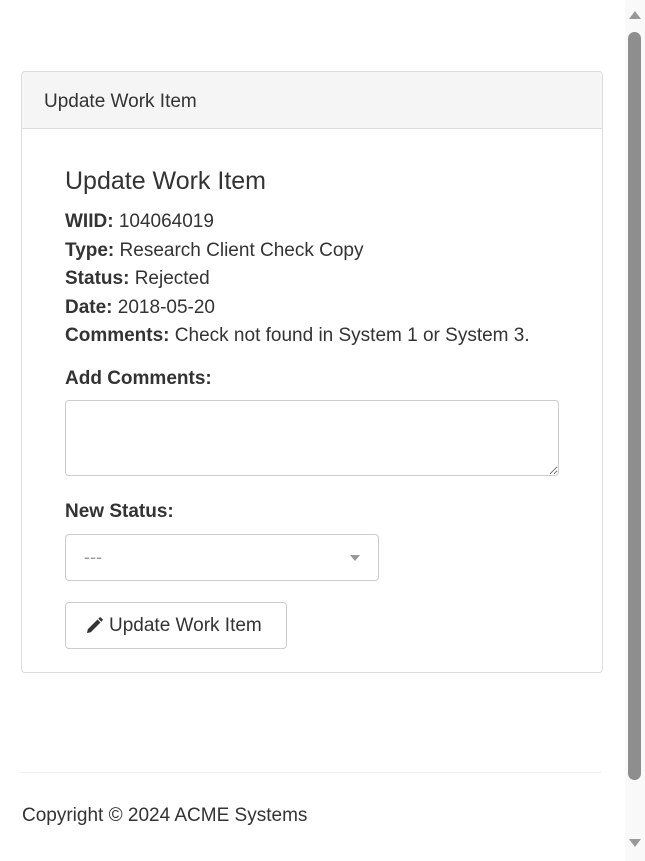 The width and height of the screenshot is (645, 861). What do you see at coordinates (312, 438) in the screenshot?
I see `add-comments-textarea` at bounding box center [312, 438].